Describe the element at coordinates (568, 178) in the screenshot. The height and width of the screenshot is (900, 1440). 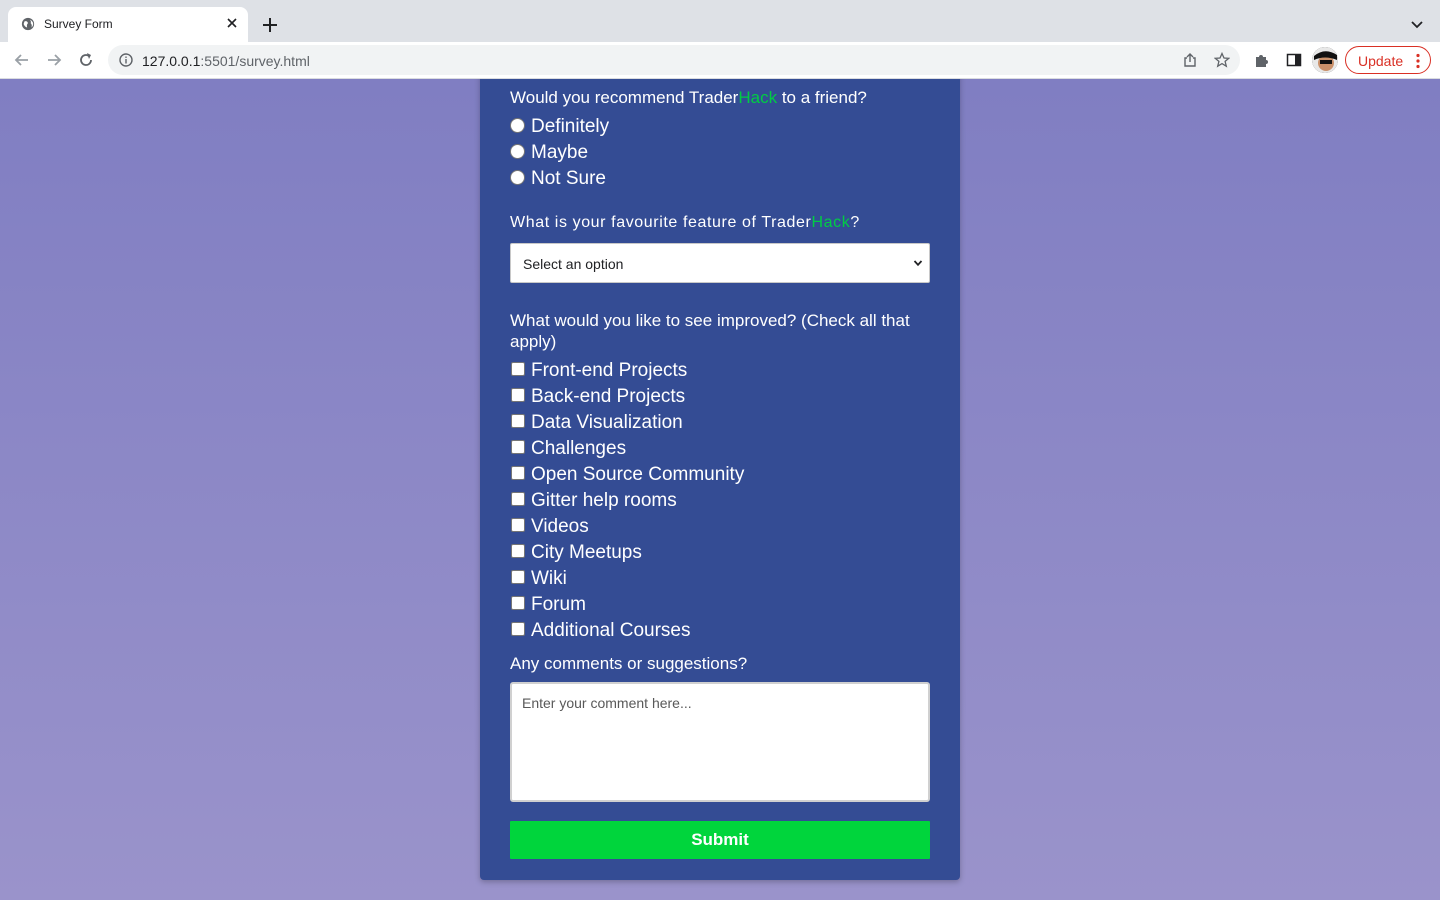
I see `radio-label: Not Sure` at that location.